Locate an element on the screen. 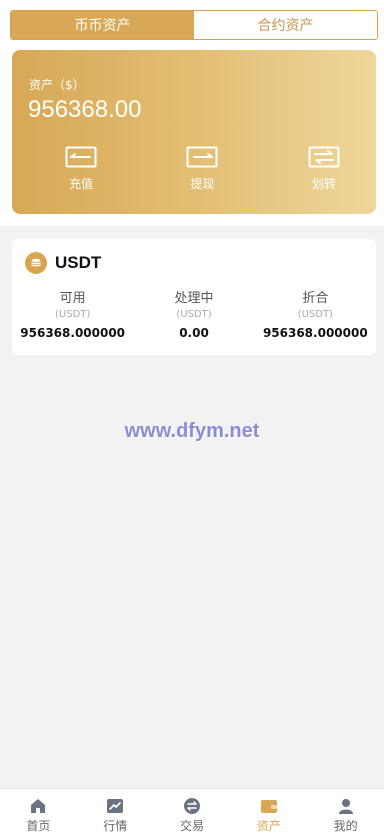  balance-processing: 处理中 (USDT) 0.00 is located at coordinates (193, 313).